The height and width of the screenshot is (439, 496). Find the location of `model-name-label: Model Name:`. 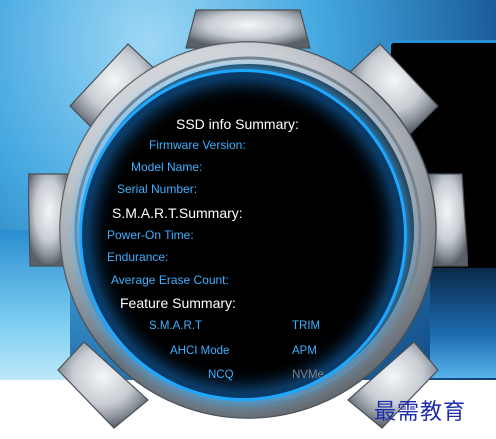

model-name-label: Model Name: is located at coordinates (167, 167).